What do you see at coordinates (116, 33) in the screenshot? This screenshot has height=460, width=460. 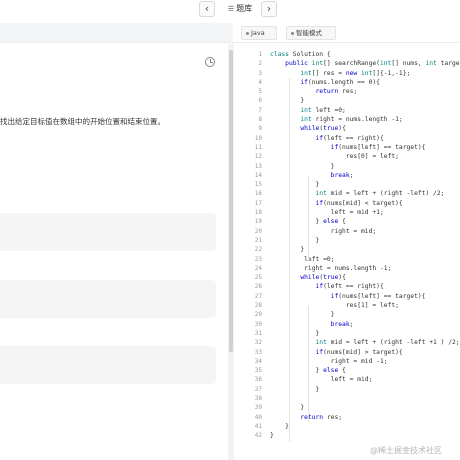 I see `description-tabs-bar` at bounding box center [116, 33].